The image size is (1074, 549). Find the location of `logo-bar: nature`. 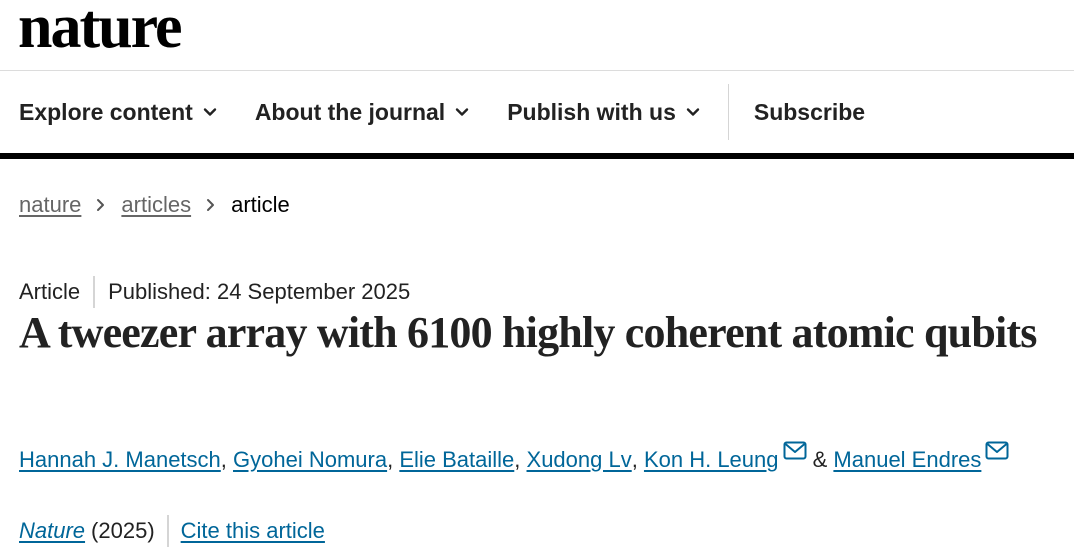

logo-bar: nature is located at coordinates (537, 35).